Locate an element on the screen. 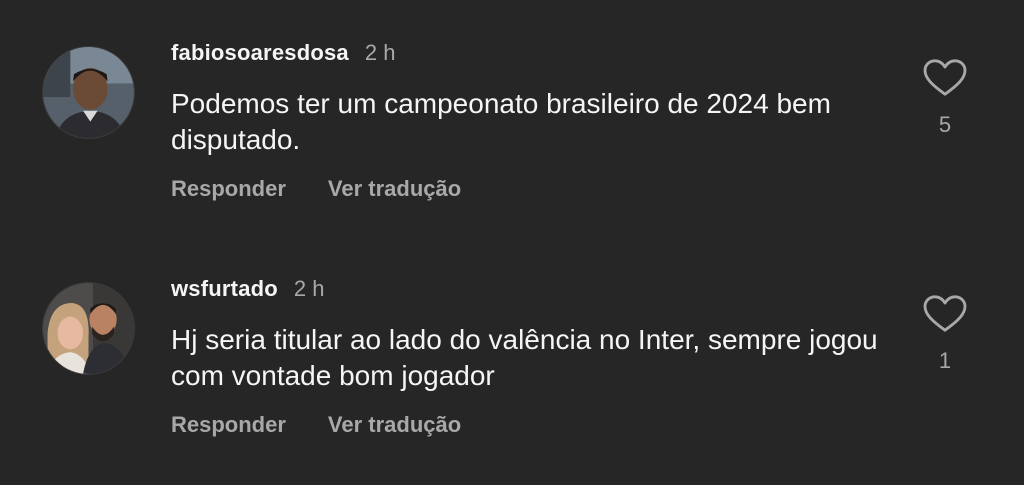  comment-username: wsfurtado is located at coordinates (224, 289).